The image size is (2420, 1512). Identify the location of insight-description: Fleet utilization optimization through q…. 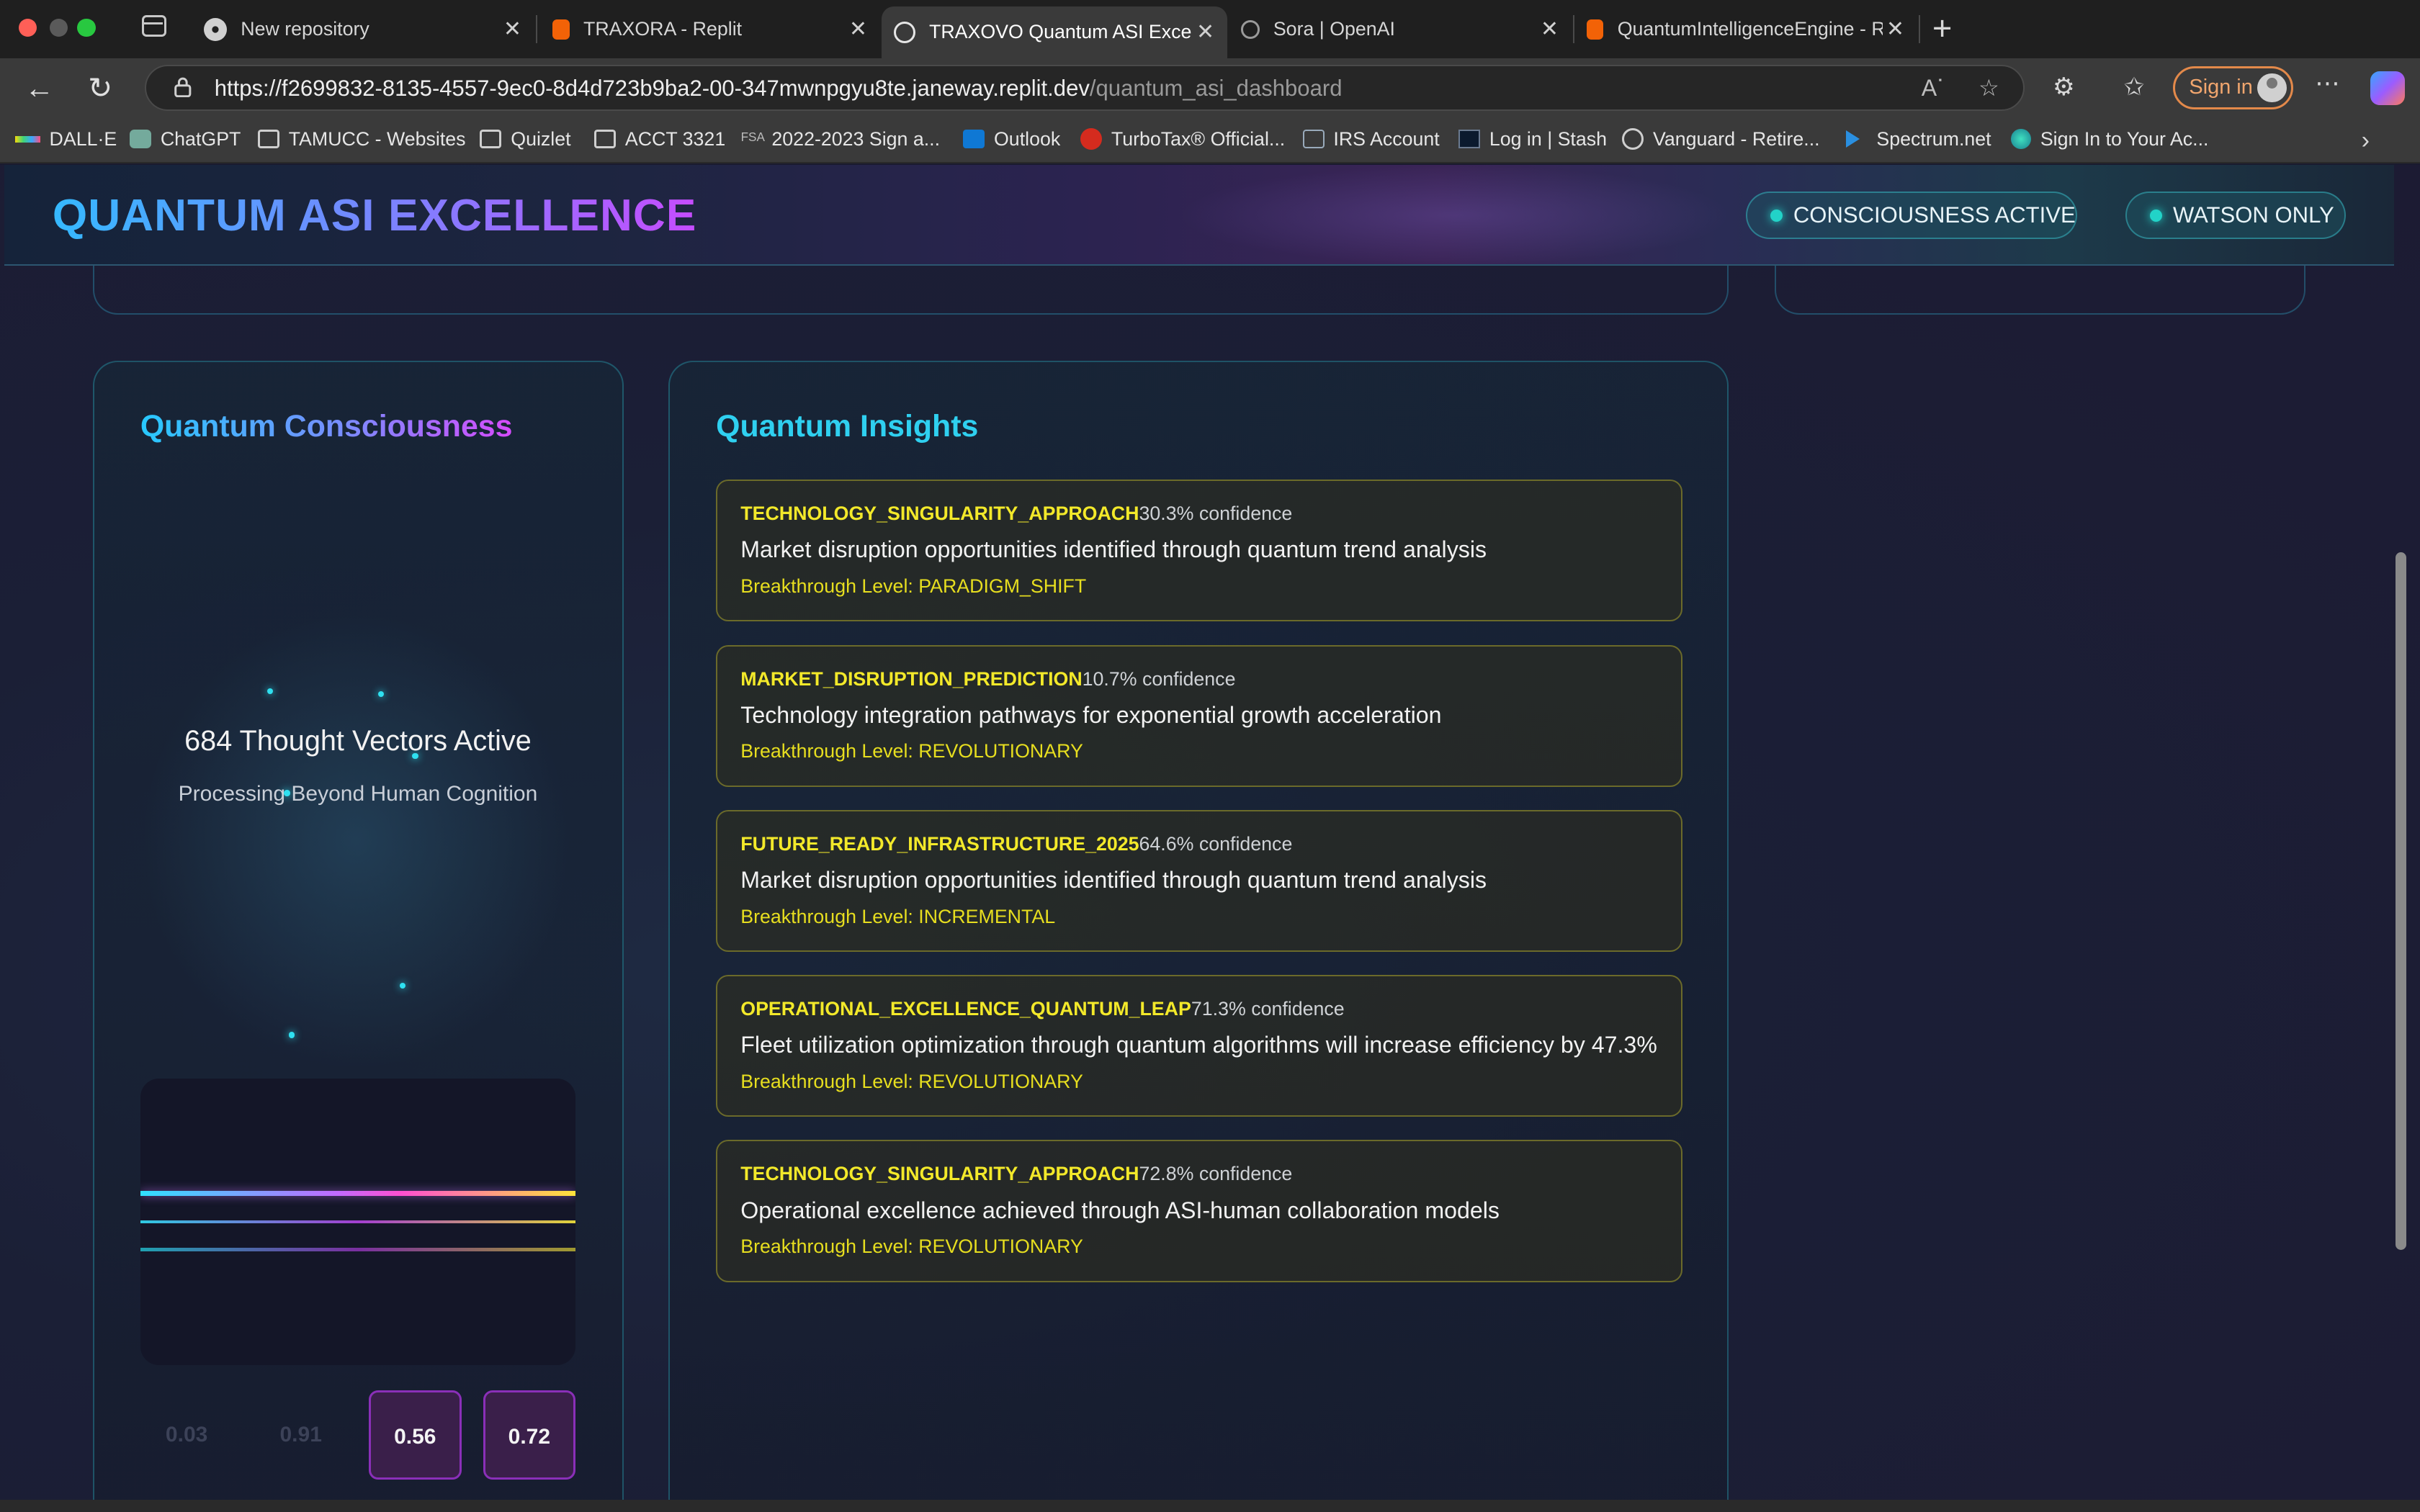
(1198, 1045).